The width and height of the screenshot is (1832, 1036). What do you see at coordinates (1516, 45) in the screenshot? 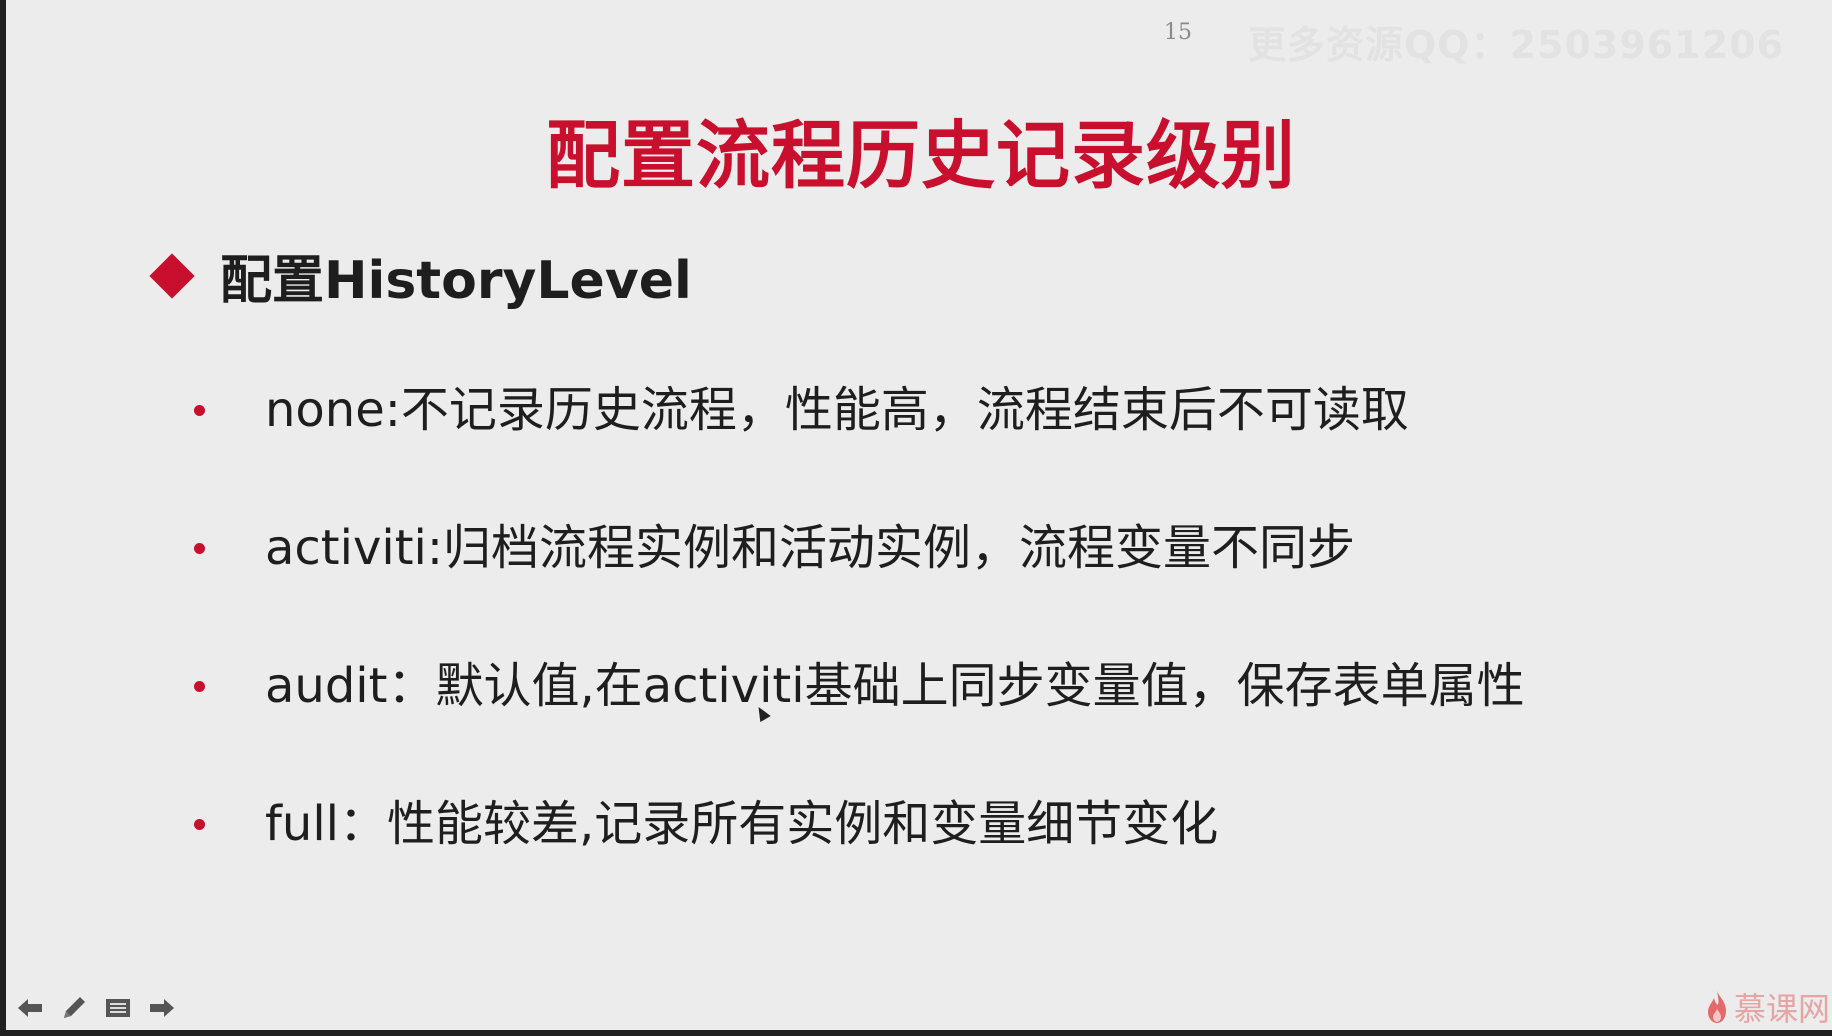
I see `watermark: 更多资源QQ：2503961206` at bounding box center [1516, 45].